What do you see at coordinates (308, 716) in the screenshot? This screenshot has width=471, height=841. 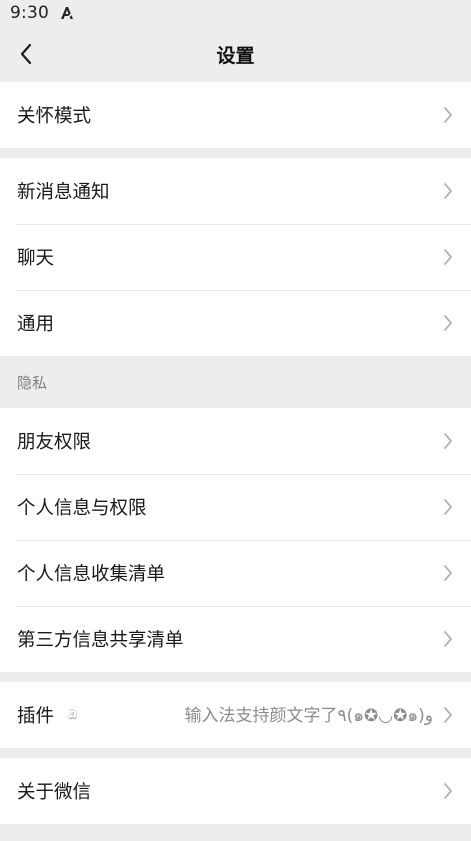 I see `plugins-value: 输入法支持颜文字了٩(๑✪◡✪๑)و` at bounding box center [308, 716].